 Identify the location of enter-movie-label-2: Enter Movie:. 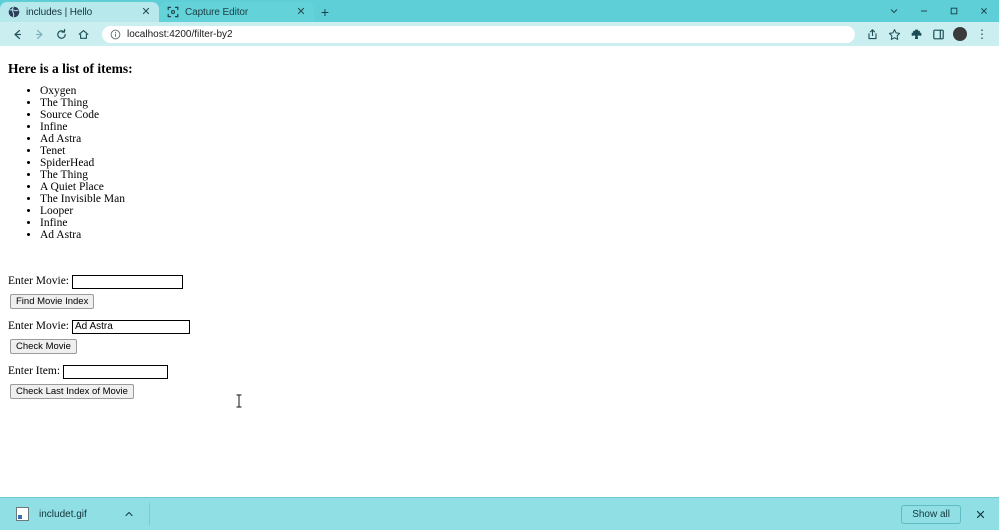
(38, 326).